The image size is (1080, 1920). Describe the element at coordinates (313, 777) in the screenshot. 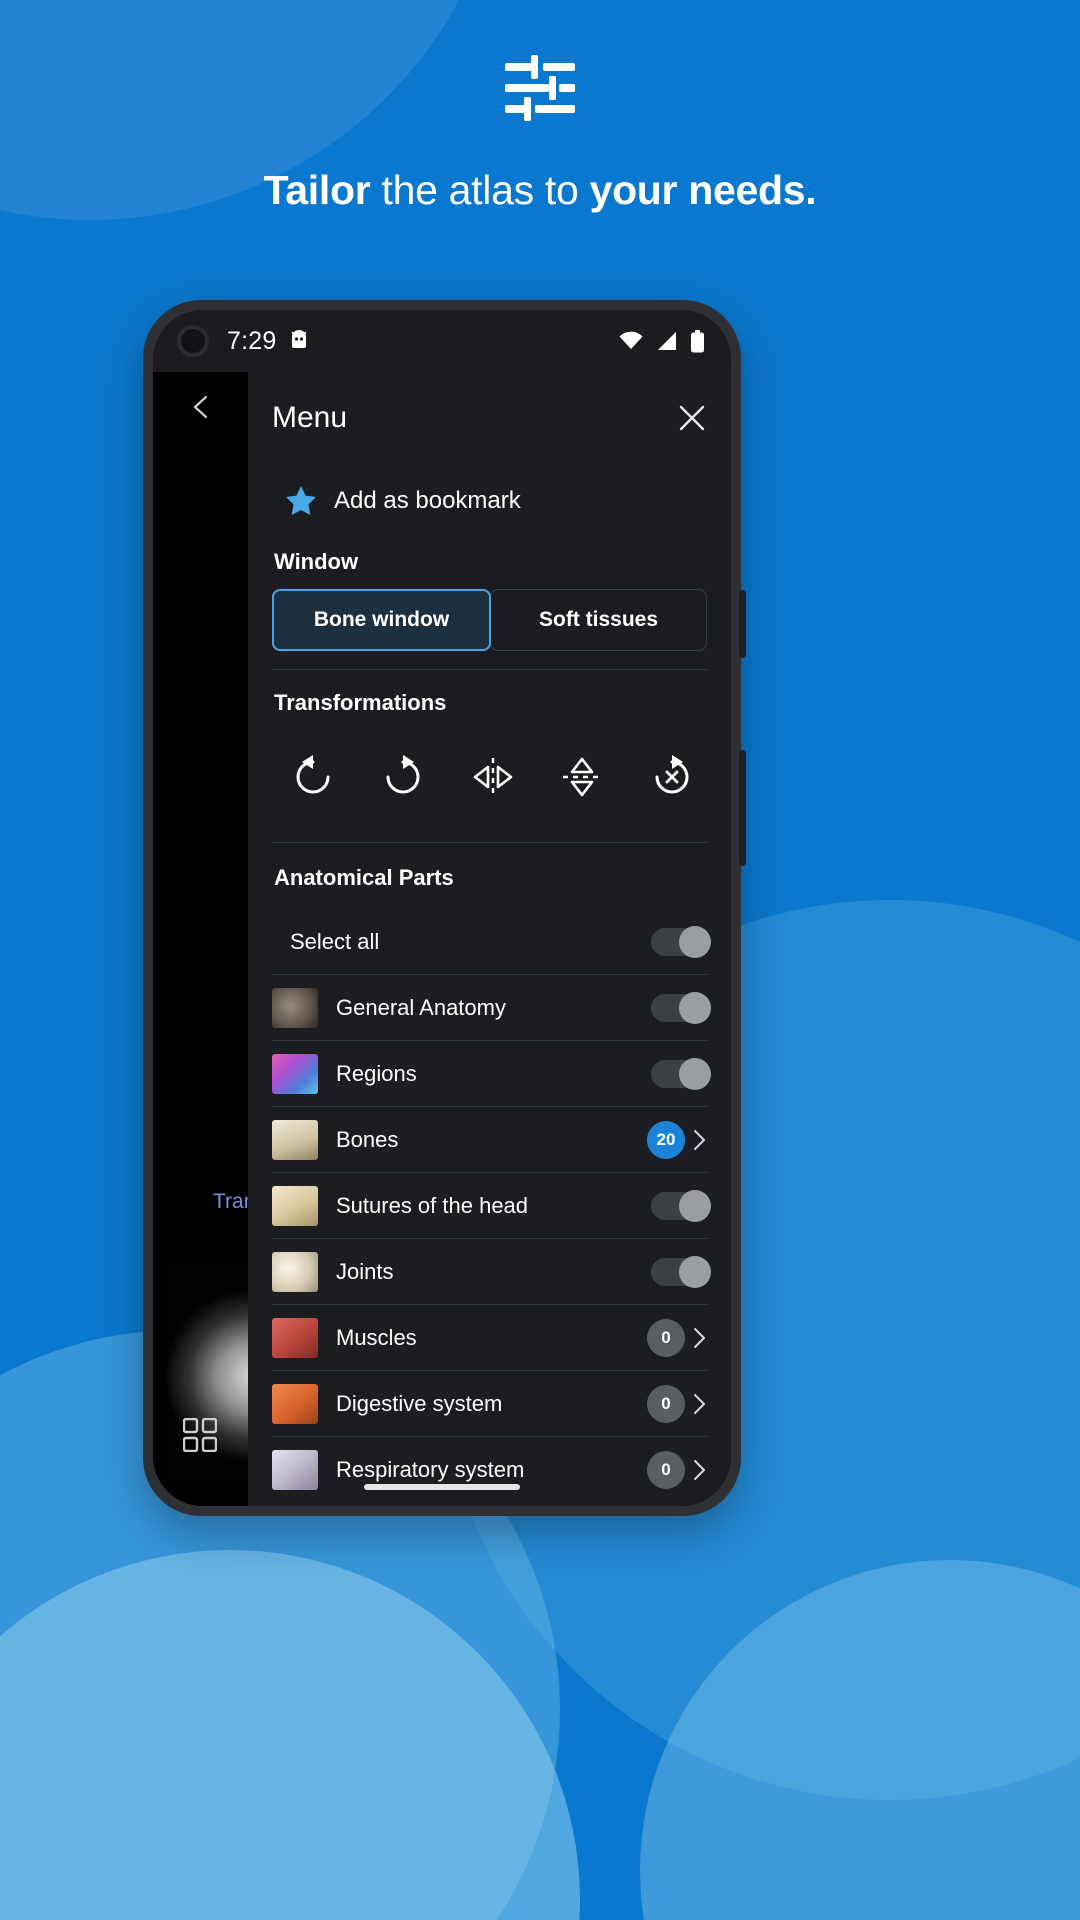

I see `rotate-left-icon` at that location.